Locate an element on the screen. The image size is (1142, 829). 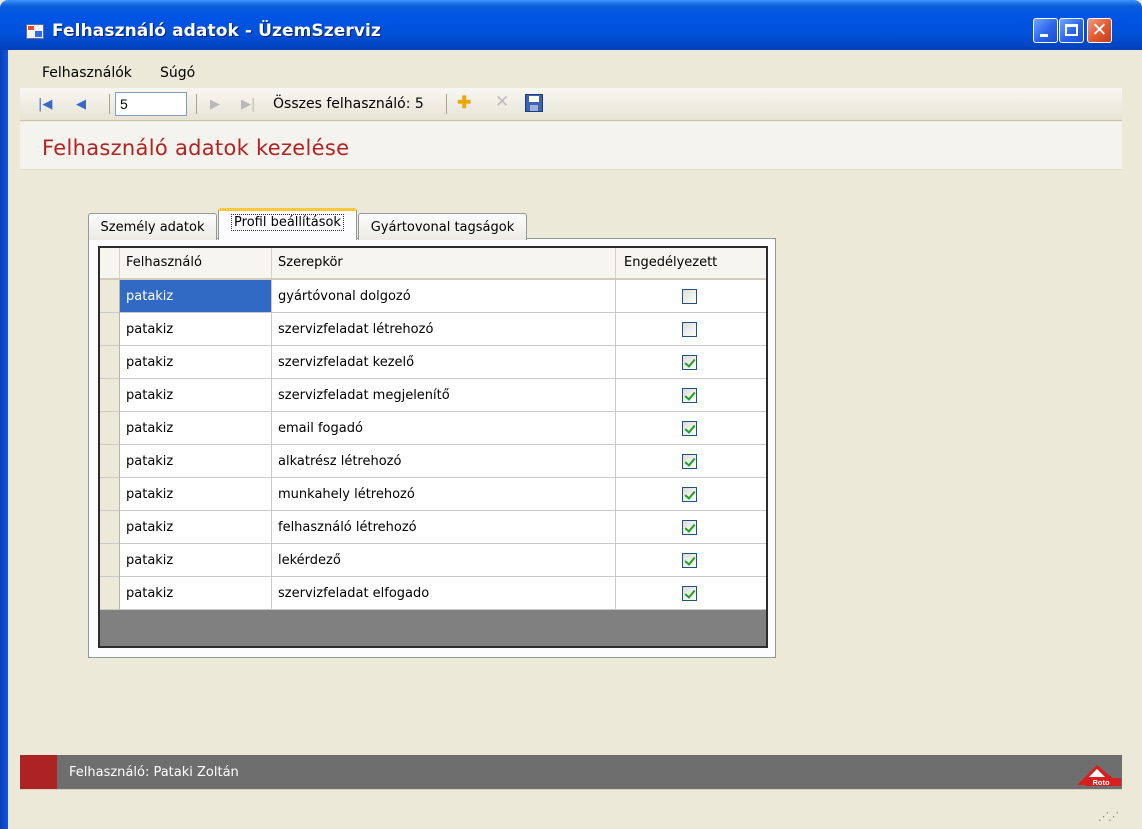
status-user-label: Felhasználó: Pataki Zoltán is located at coordinates (154, 772).